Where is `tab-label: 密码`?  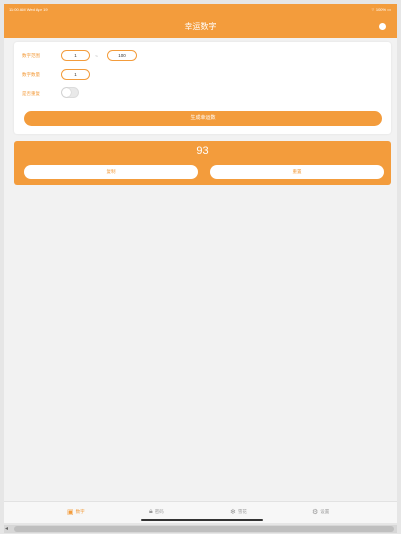
tab-label: 密码 is located at coordinates (159, 511).